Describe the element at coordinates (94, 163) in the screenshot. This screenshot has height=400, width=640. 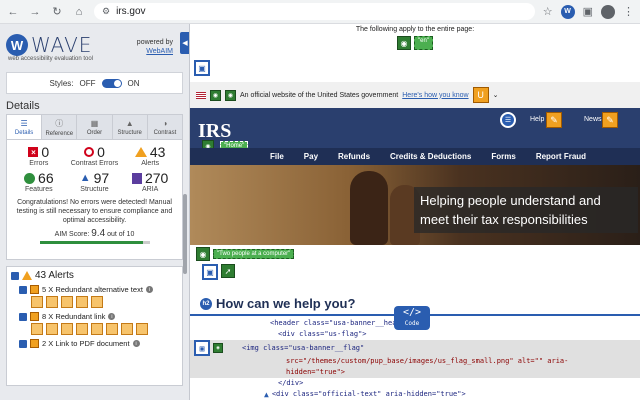
I see `stat-label: Contrast Errors` at that location.